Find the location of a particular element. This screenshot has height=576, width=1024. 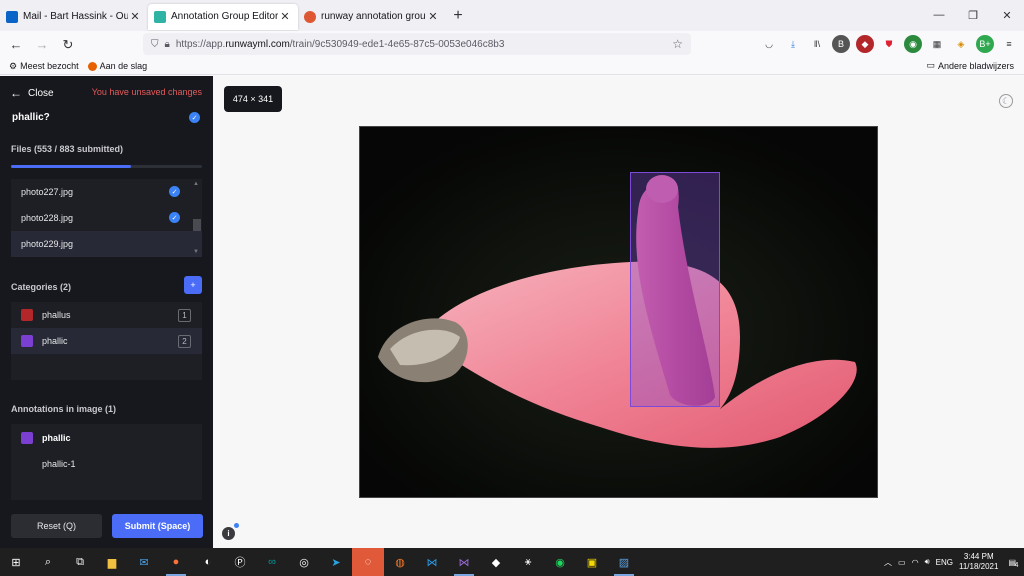

scrollbar-thumb is located at coordinates (197, 225).